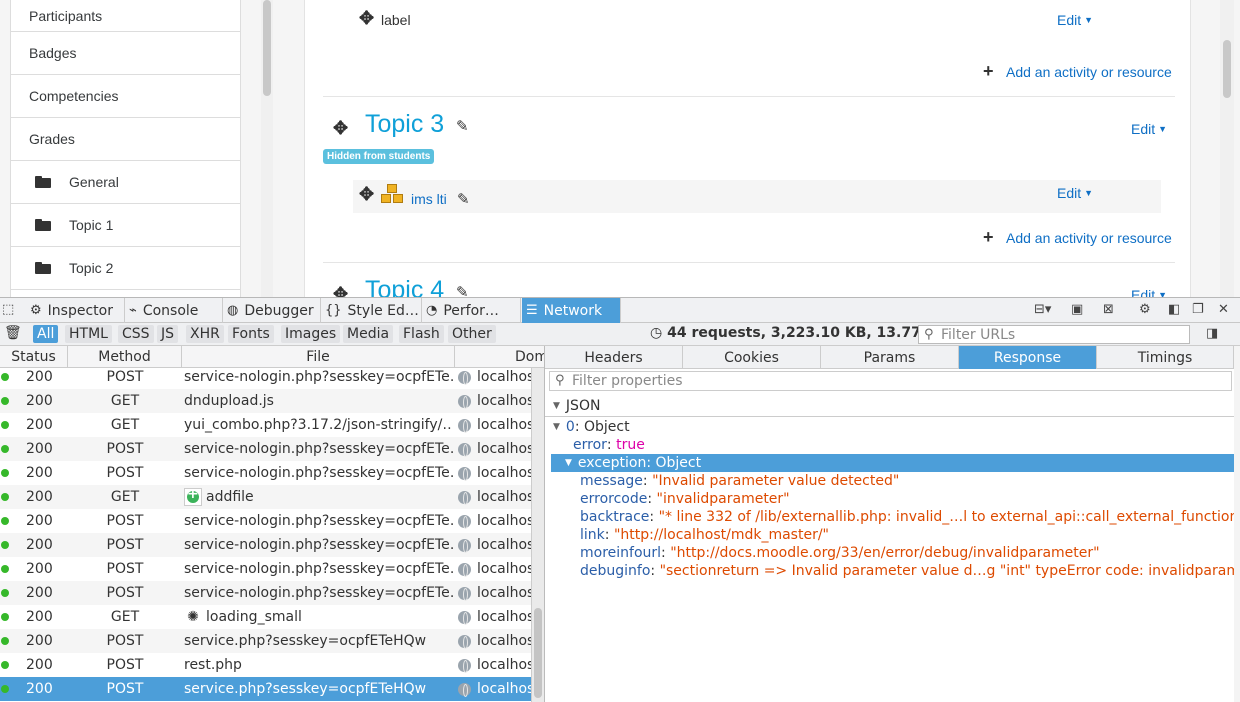 The height and width of the screenshot is (702, 1240). I want to click on nav-item-competencies: Competencies, so click(125, 96).